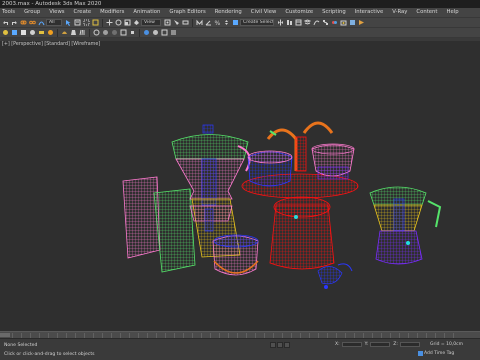 This screenshot has width=480, height=360. I want to click on vray-decal-icon, so click(132, 33).